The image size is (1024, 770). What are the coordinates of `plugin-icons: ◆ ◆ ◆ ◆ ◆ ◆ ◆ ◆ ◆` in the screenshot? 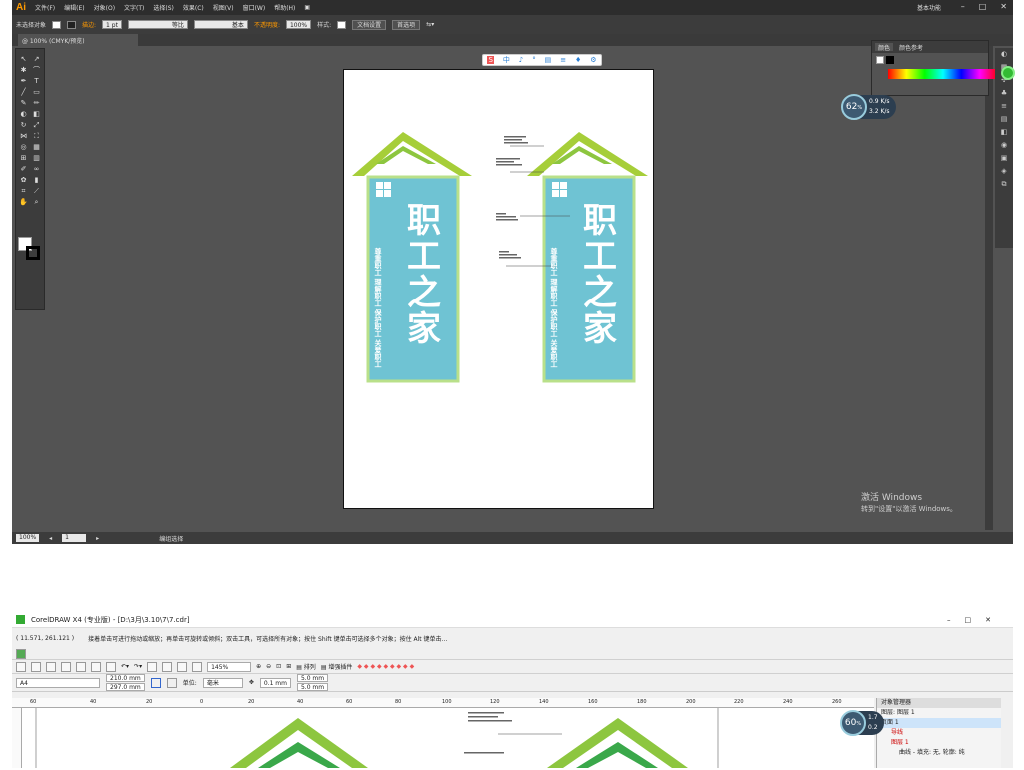 It's located at (385, 666).